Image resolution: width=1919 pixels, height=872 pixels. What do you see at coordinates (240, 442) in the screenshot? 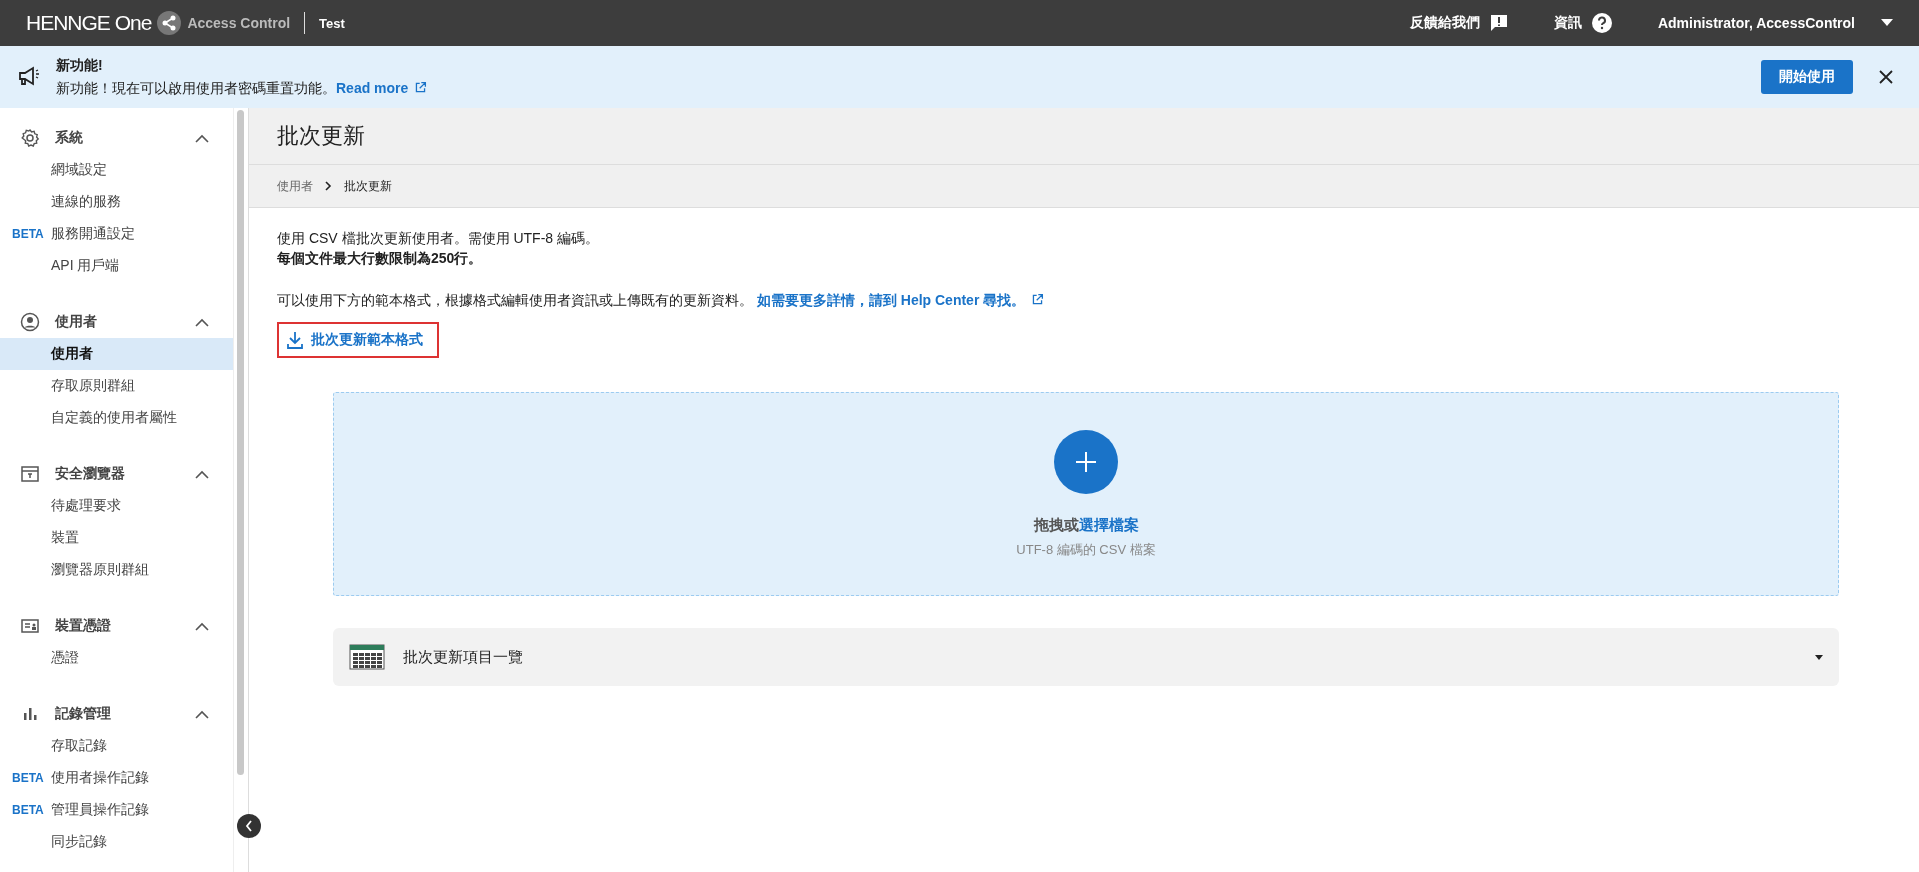
I see `scrollbar-thumb` at bounding box center [240, 442].